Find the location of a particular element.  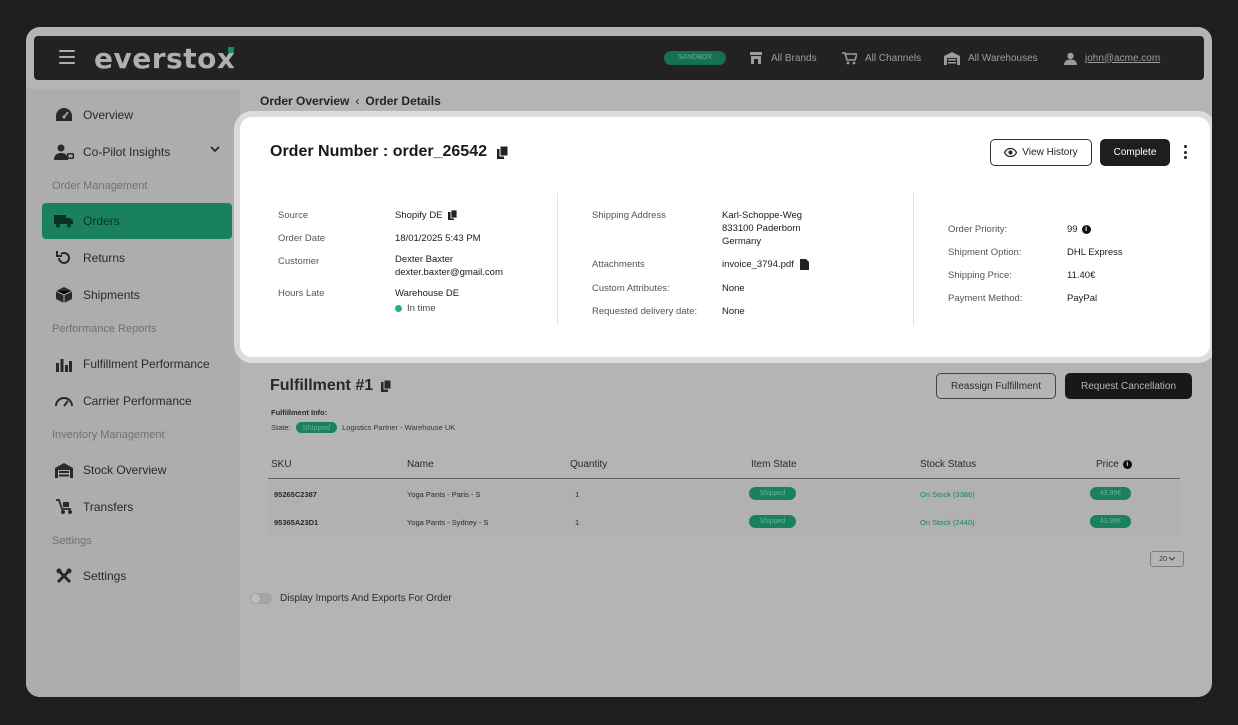

channels-selector: All Channels is located at coordinates (881, 58).